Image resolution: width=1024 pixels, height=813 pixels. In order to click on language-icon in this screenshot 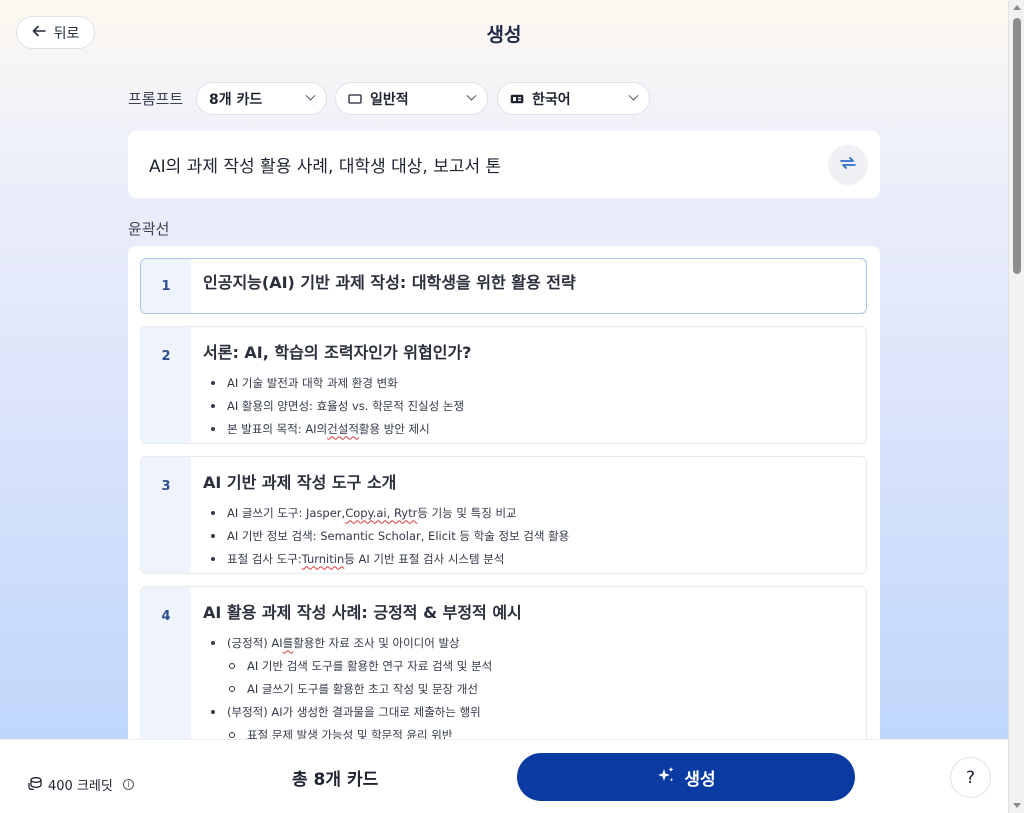, I will do `click(517, 99)`.